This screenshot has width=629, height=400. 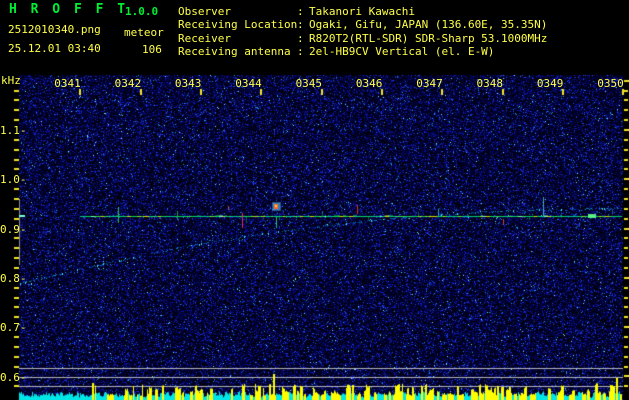 What do you see at coordinates (13, 377) in the screenshot?
I see `y-axis-label: 0.6-` at bounding box center [13, 377].